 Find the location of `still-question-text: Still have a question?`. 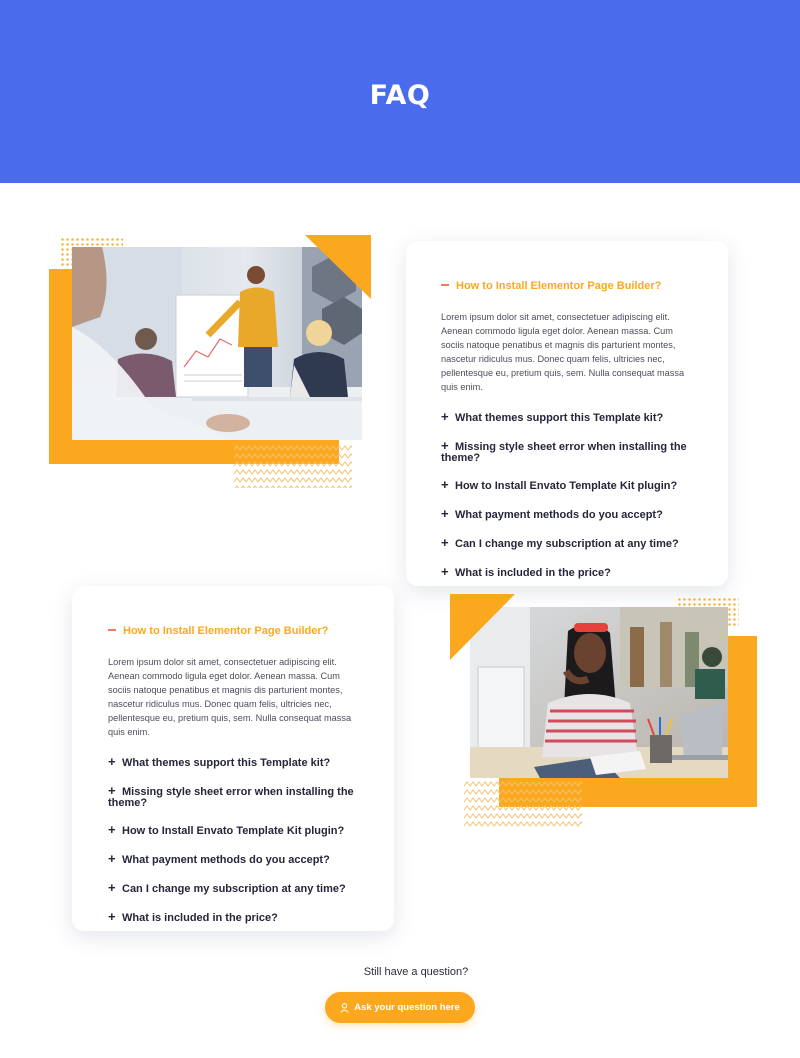

still-question-text: Still have a question? is located at coordinates (416, 972).